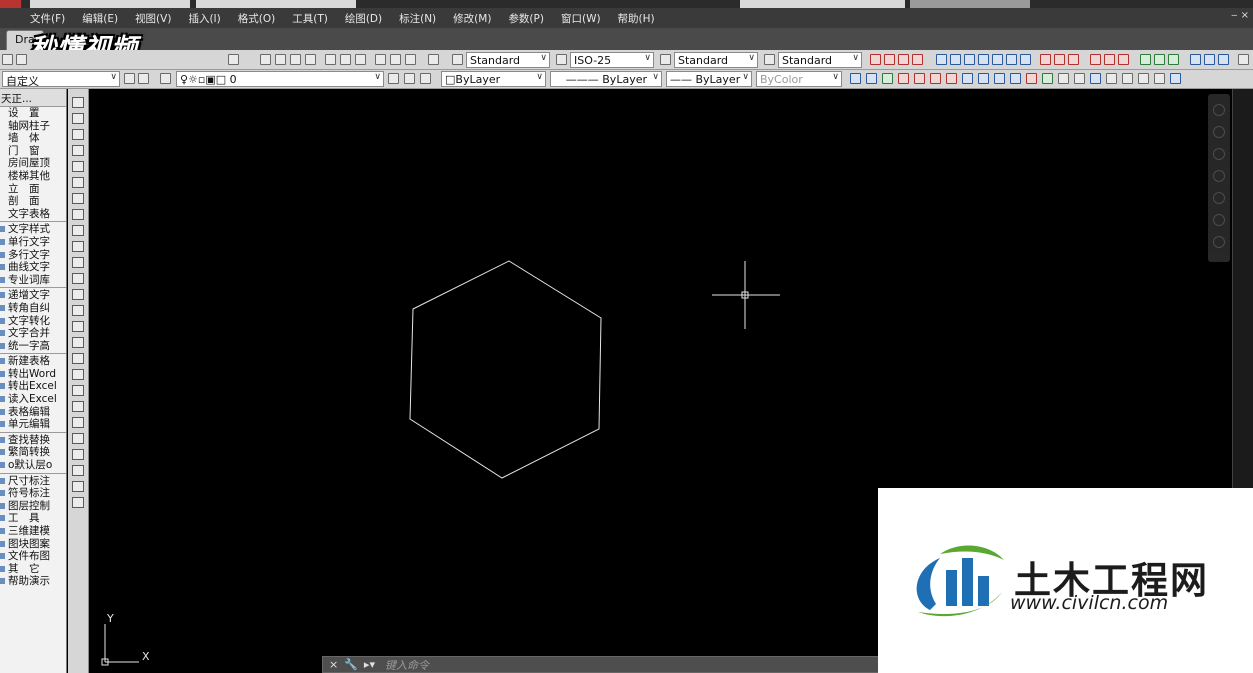 The height and width of the screenshot is (673, 1253). I want to click on palette-item: 表格编辑, so click(33, 412).